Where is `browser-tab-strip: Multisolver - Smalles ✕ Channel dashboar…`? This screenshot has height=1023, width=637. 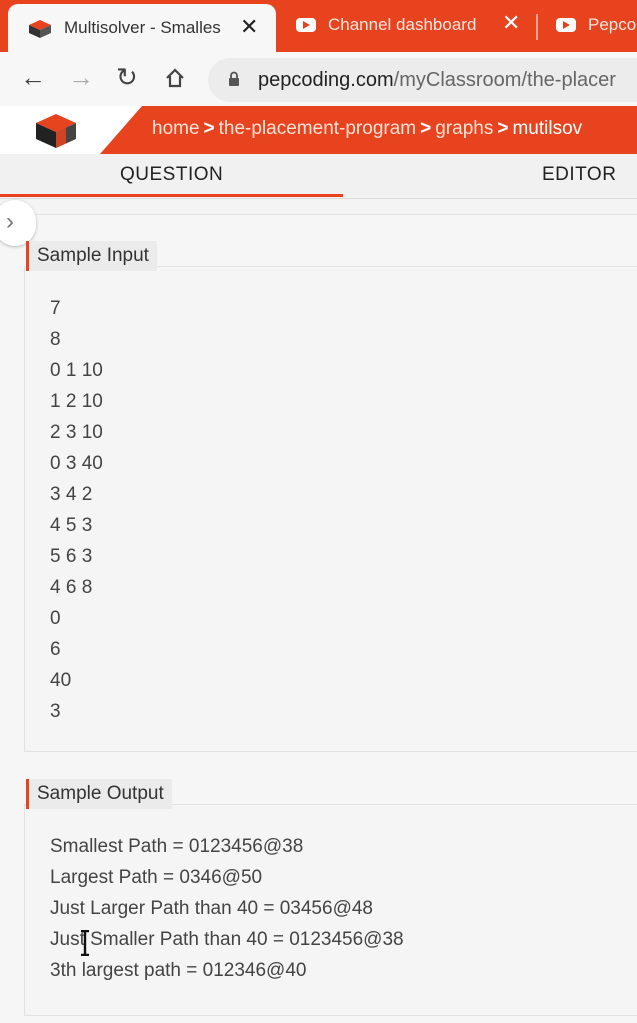
browser-tab-strip: Multisolver - Smalles ✕ Channel dashboar… is located at coordinates (318, 26).